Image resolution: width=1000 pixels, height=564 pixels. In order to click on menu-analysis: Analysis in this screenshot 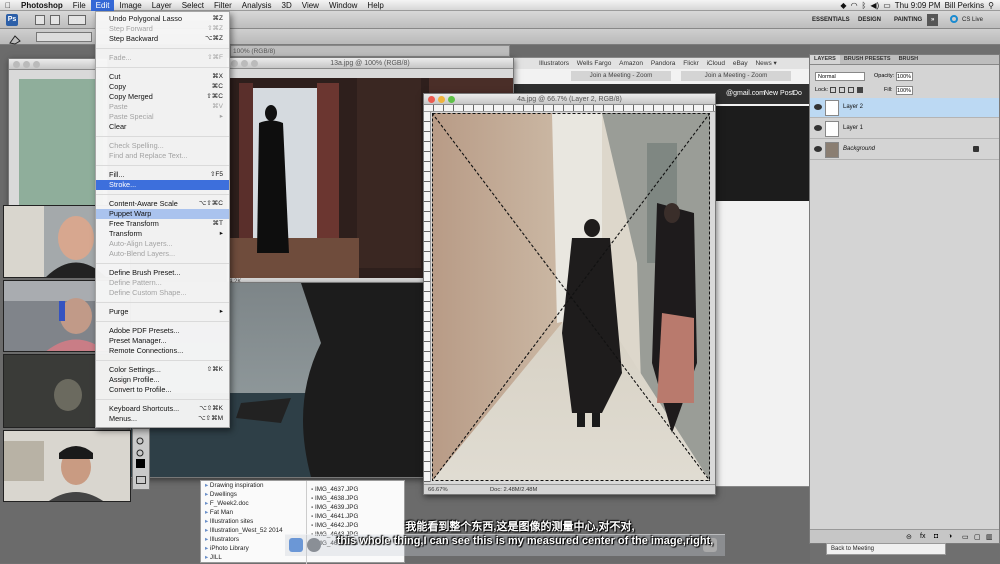, I will do `click(257, 5)`.